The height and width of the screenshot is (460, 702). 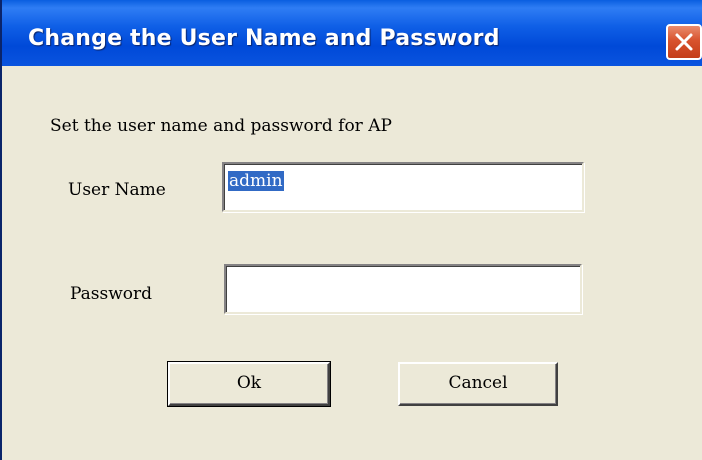 I want to click on password-label: Password, so click(x=111, y=294).